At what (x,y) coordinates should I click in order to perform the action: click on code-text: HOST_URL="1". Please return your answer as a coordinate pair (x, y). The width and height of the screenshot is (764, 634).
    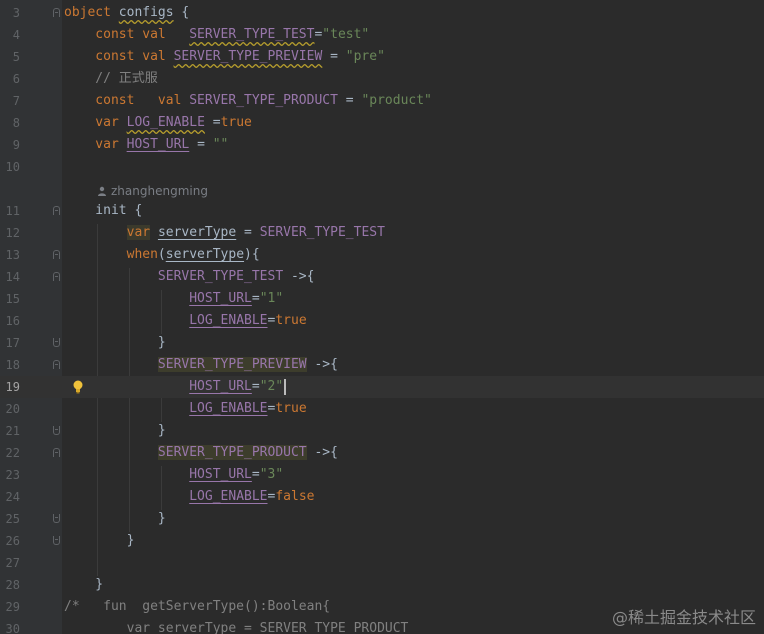
    Looking at the image, I should click on (173, 299).